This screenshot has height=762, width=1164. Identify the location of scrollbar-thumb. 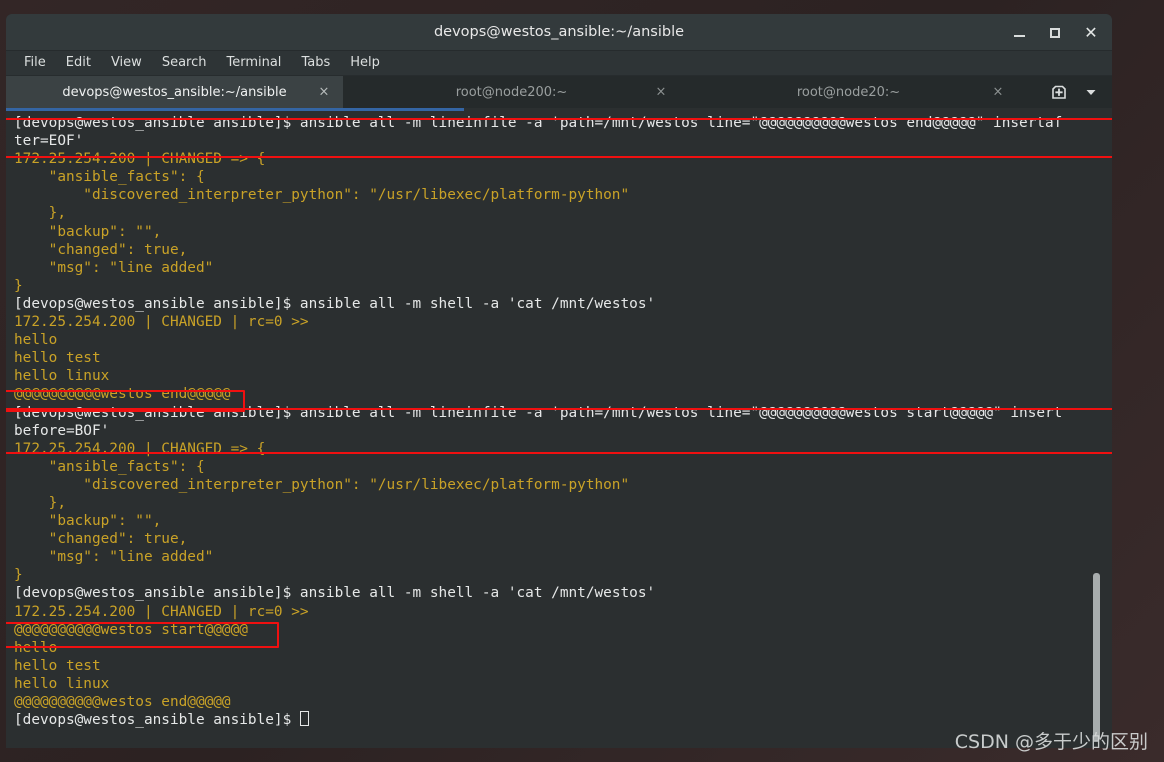
(1096, 657).